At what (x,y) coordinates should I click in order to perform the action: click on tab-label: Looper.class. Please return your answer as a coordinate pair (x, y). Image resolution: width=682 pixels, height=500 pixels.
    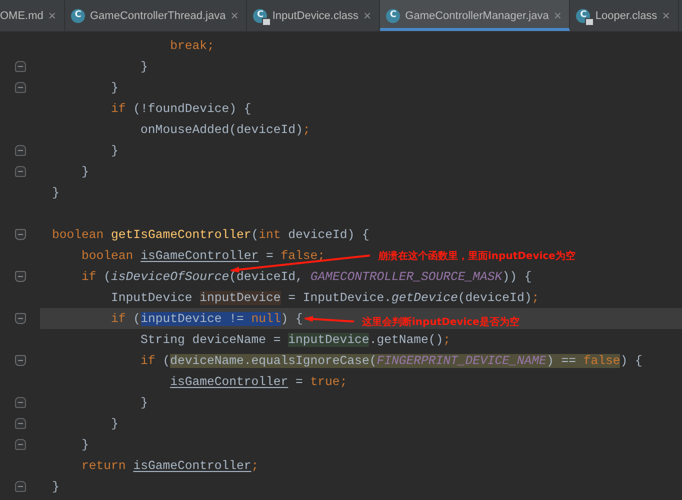
    Looking at the image, I should click on (626, 16).